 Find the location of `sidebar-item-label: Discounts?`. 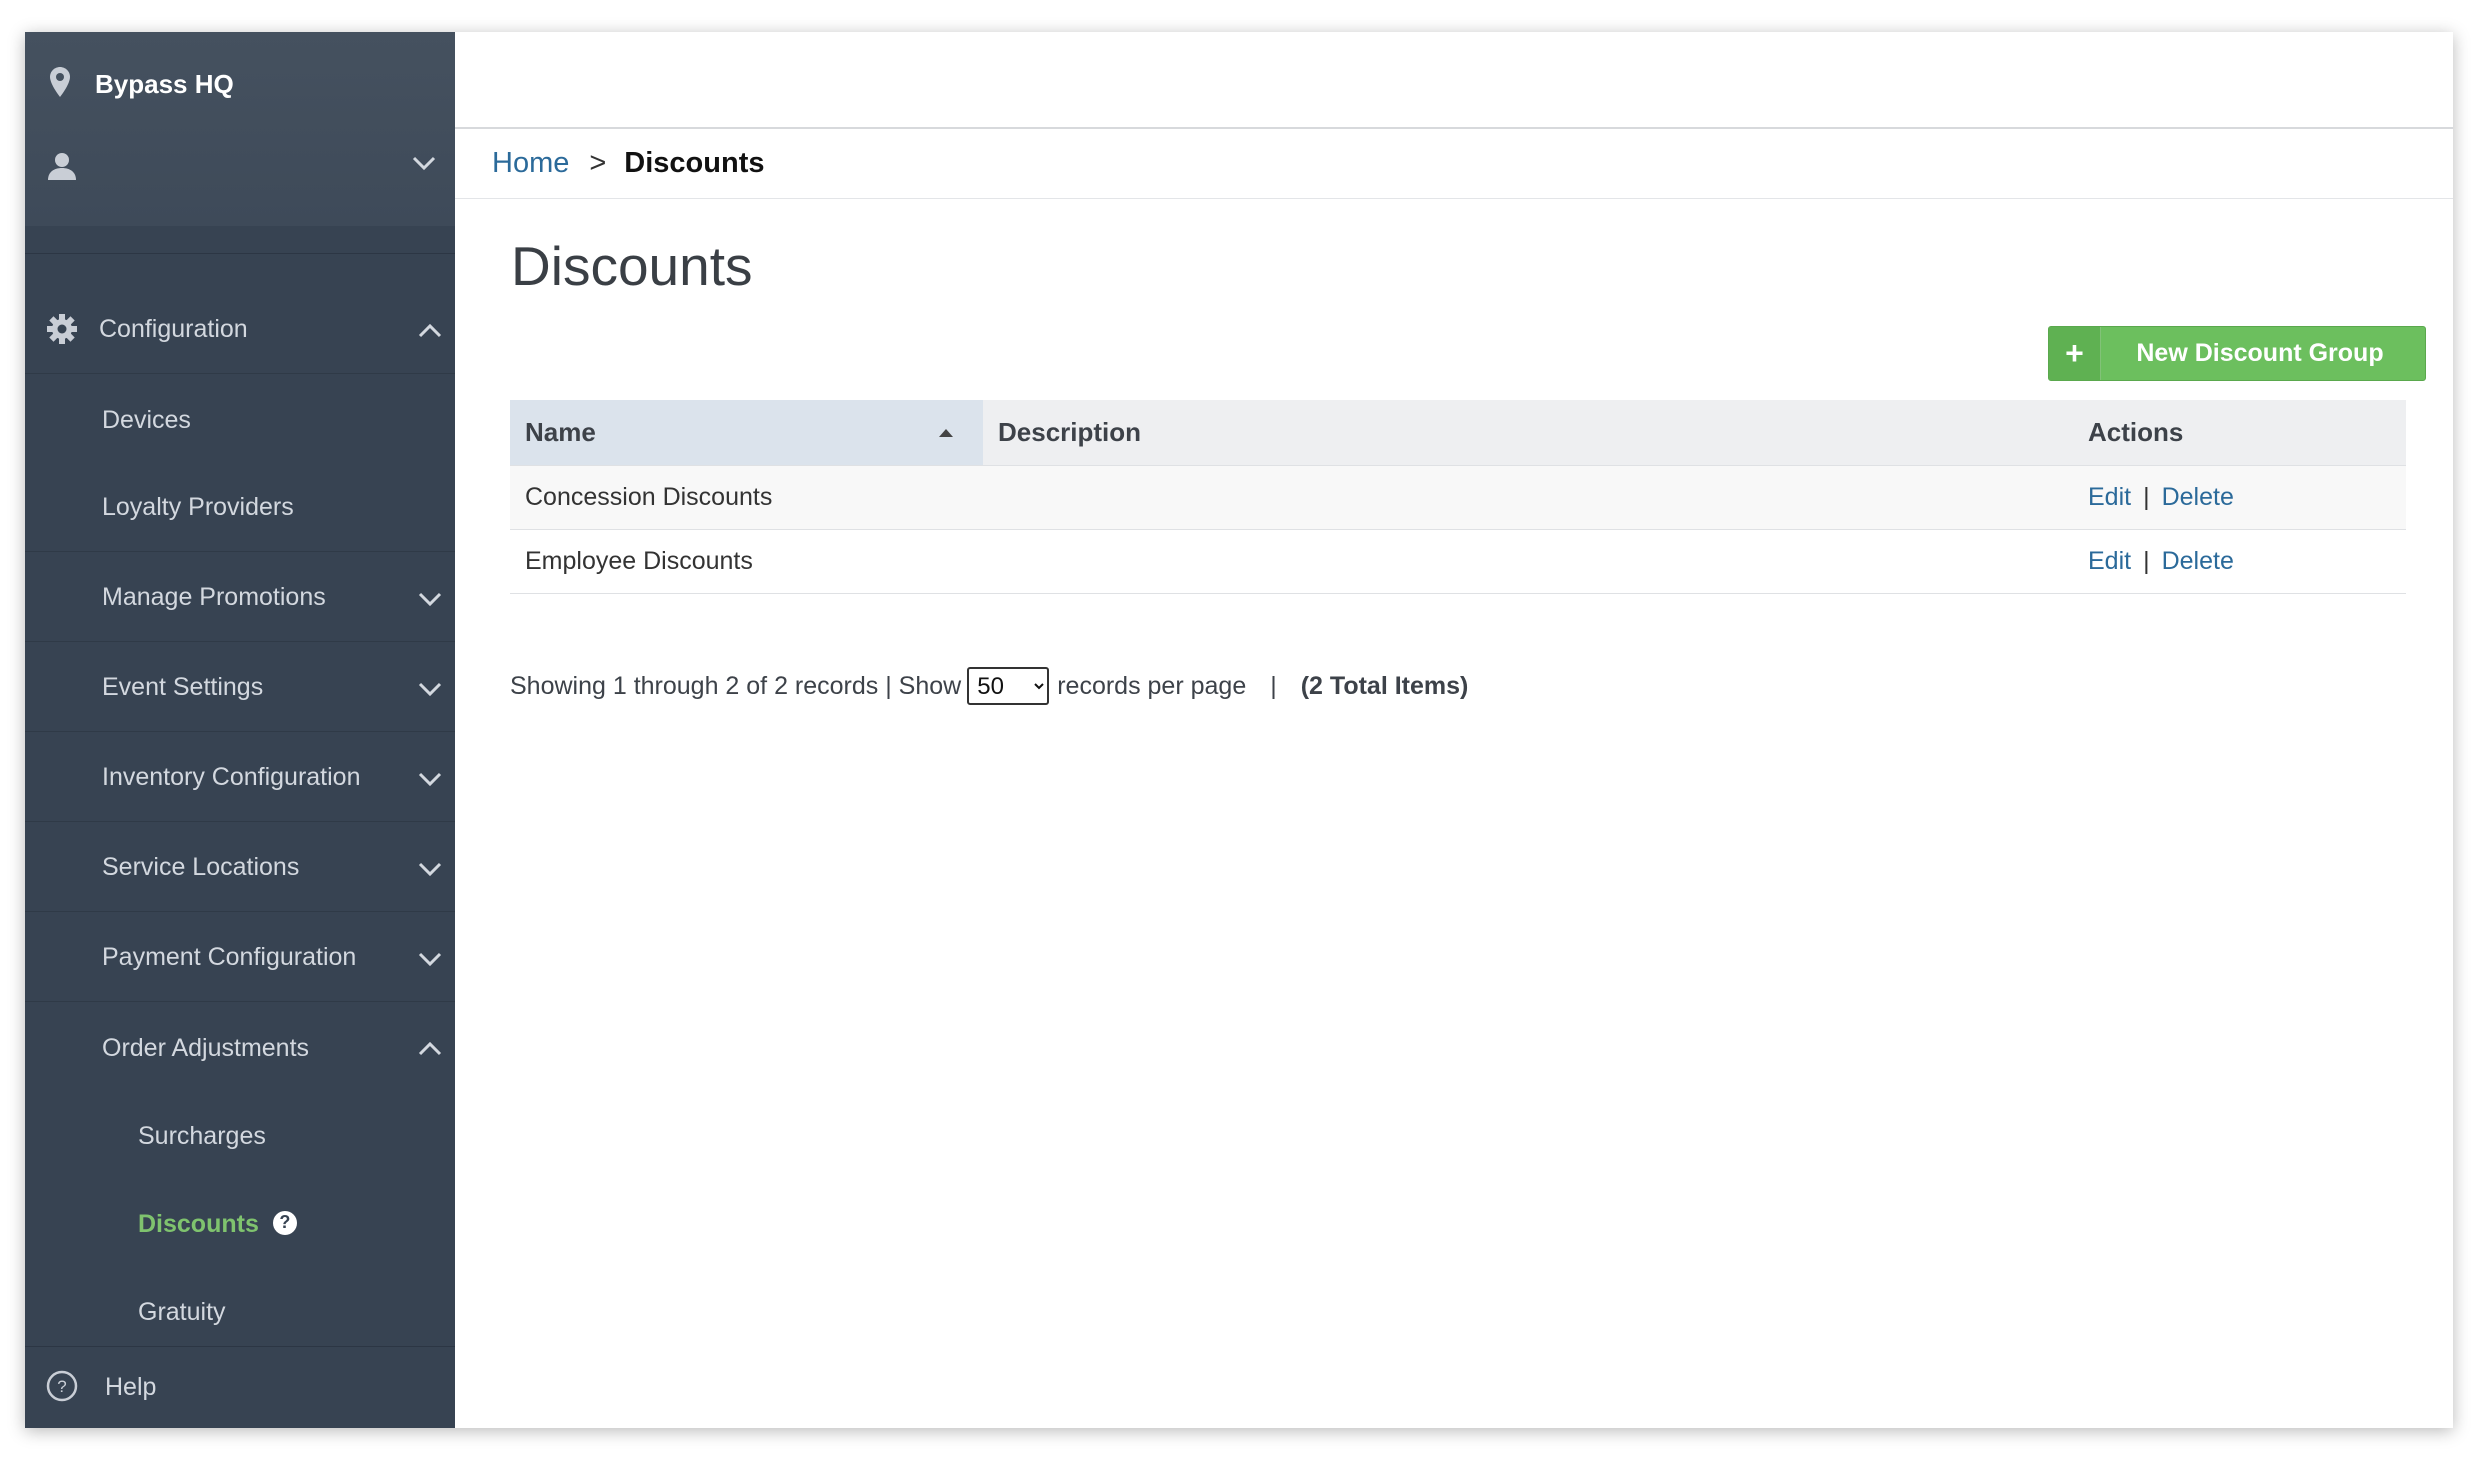

sidebar-item-label: Discounts? is located at coordinates (217, 1224).